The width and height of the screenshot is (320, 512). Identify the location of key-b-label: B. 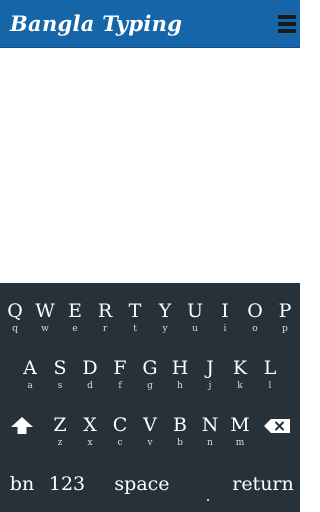
(180, 425).